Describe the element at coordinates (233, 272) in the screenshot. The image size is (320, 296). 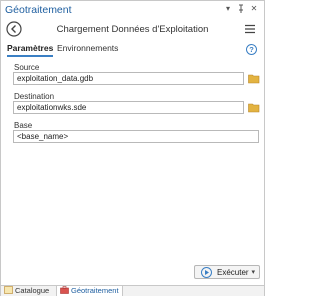
I see `run-label: Exécuter` at that location.